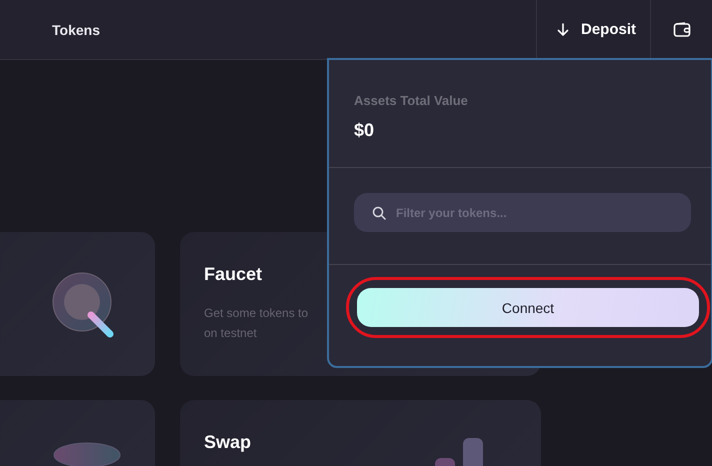  Describe the element at coordinates (228, 442) in the screenshot. I see `card-title: Swap` at that location.